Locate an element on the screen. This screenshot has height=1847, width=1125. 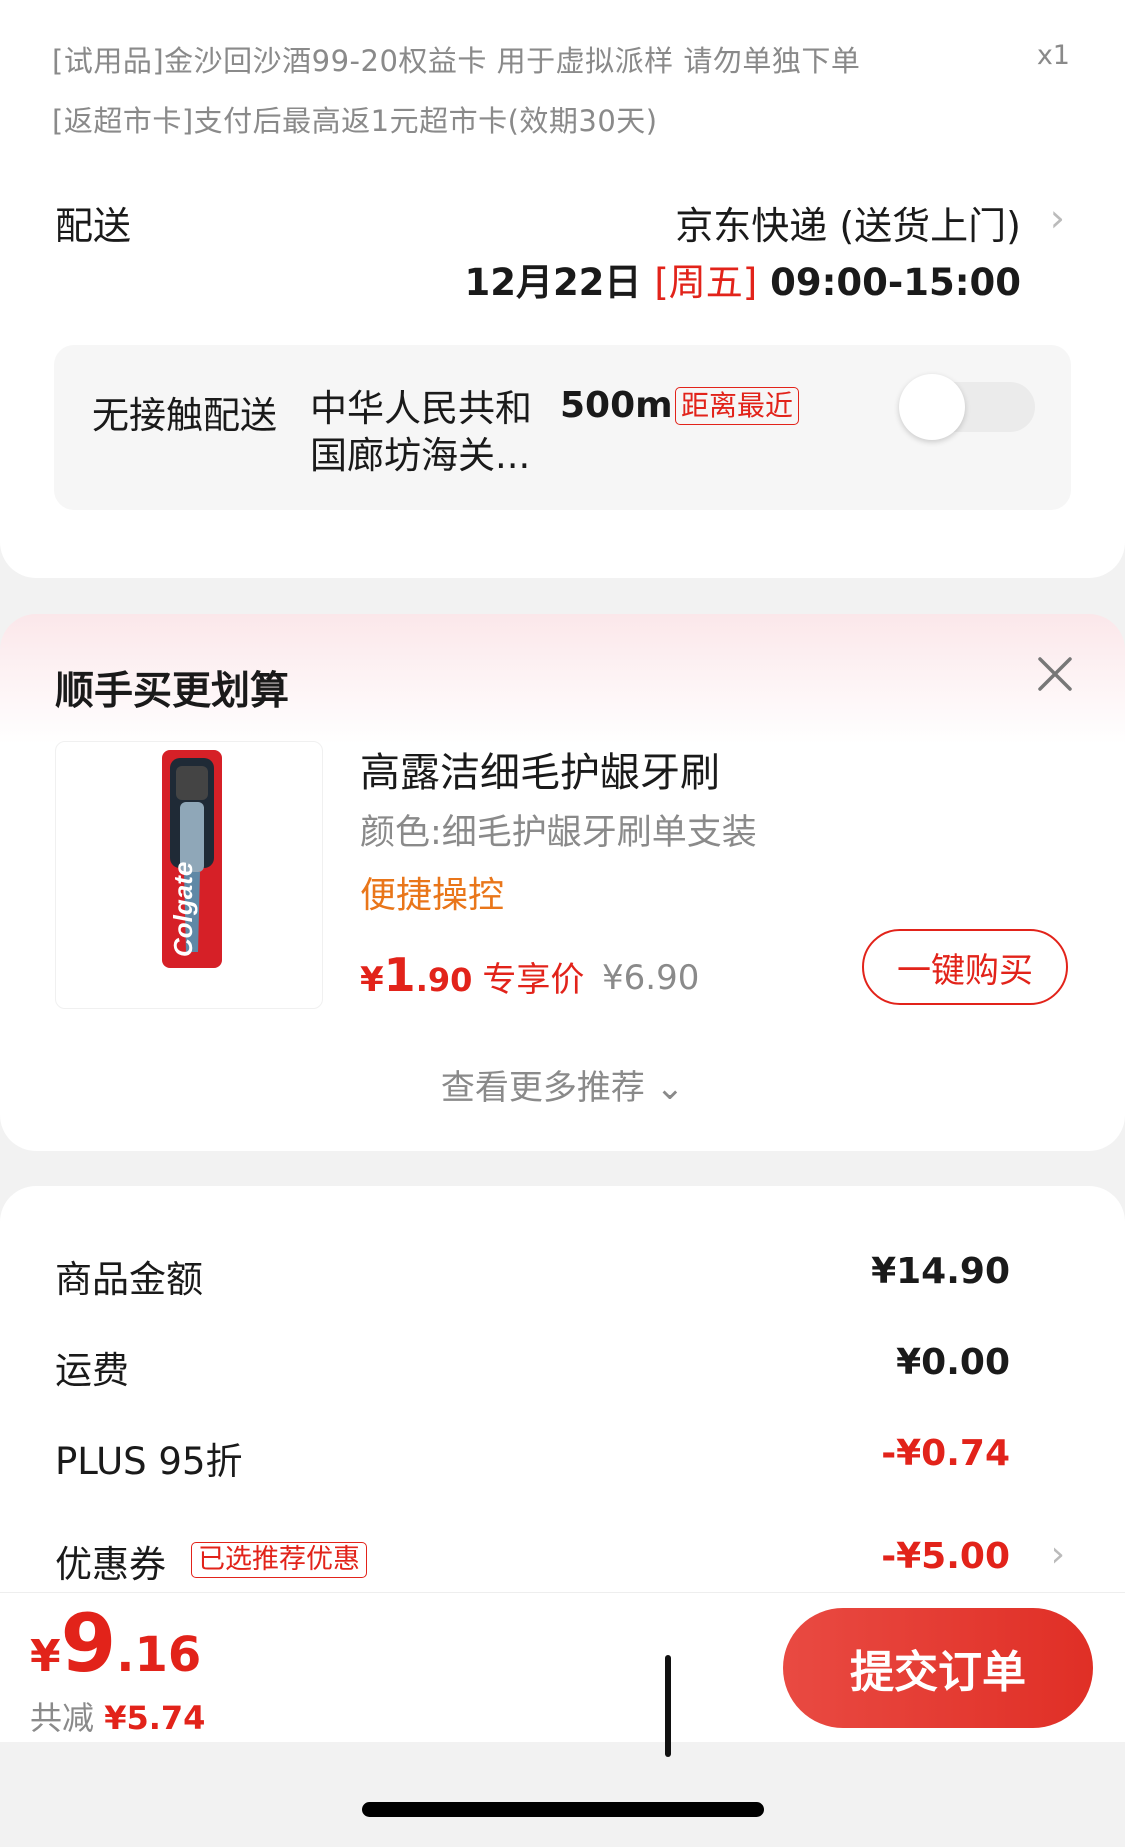
plus-discount-label: PLUS 95折 is located at coordinates (149, 1461).